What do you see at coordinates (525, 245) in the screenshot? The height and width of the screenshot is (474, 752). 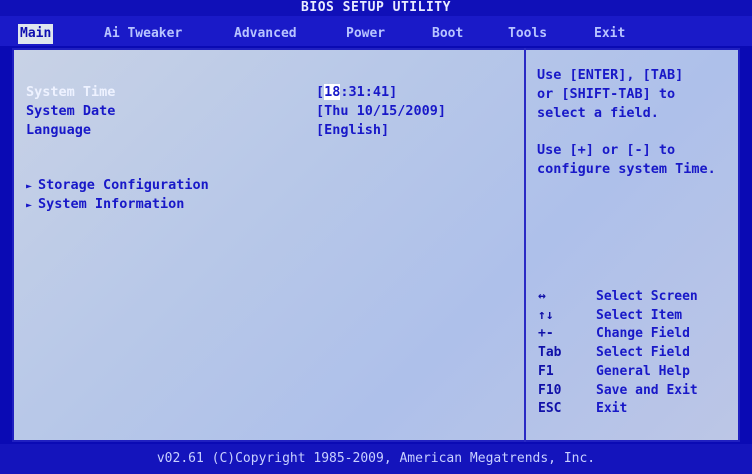 I see `panel-divider` at bounding box center [525, 245].